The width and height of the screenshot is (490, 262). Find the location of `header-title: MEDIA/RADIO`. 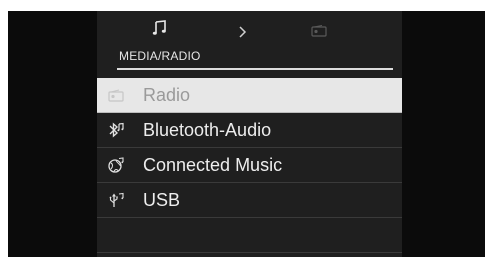

header-title: MEDIA/RADIO is located at coordinates (160, 56).